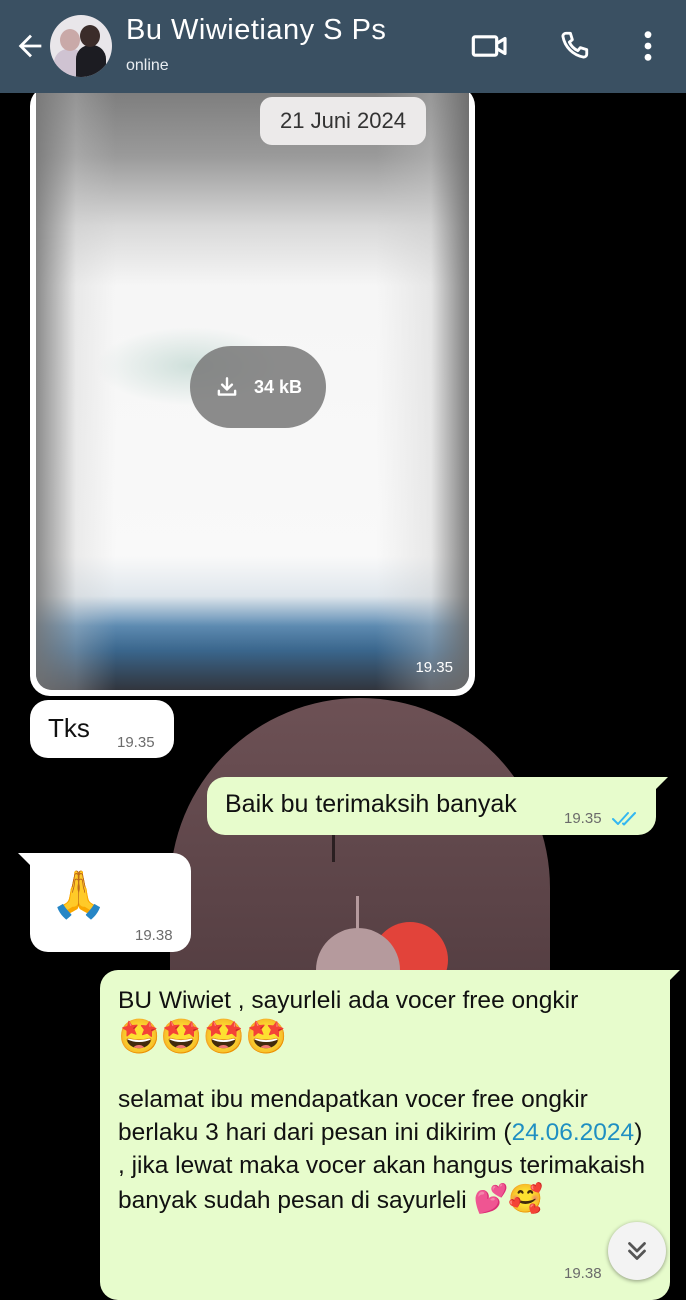  What do you see at coordinates (79, 894) in the screenshot?
I see `pray-emoji: 🙏` at bounding box center [79, 894].